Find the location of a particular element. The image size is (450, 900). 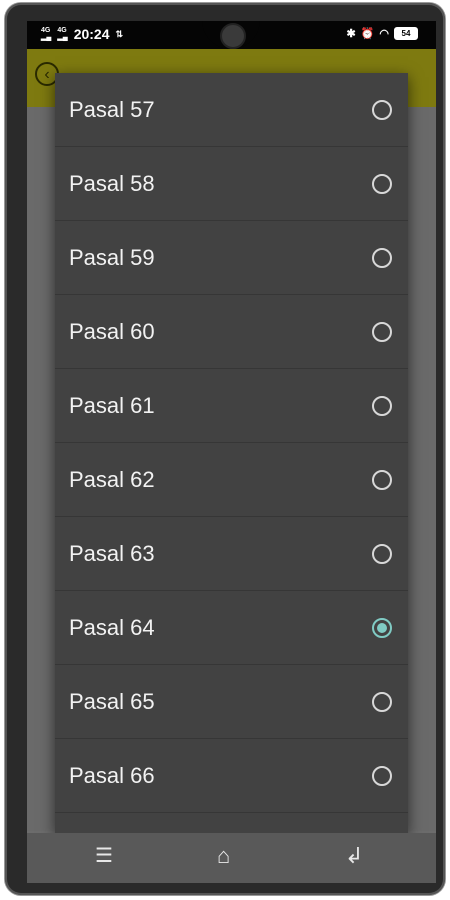

list-item: Pasal 59 is located at coordinates (231, 258).